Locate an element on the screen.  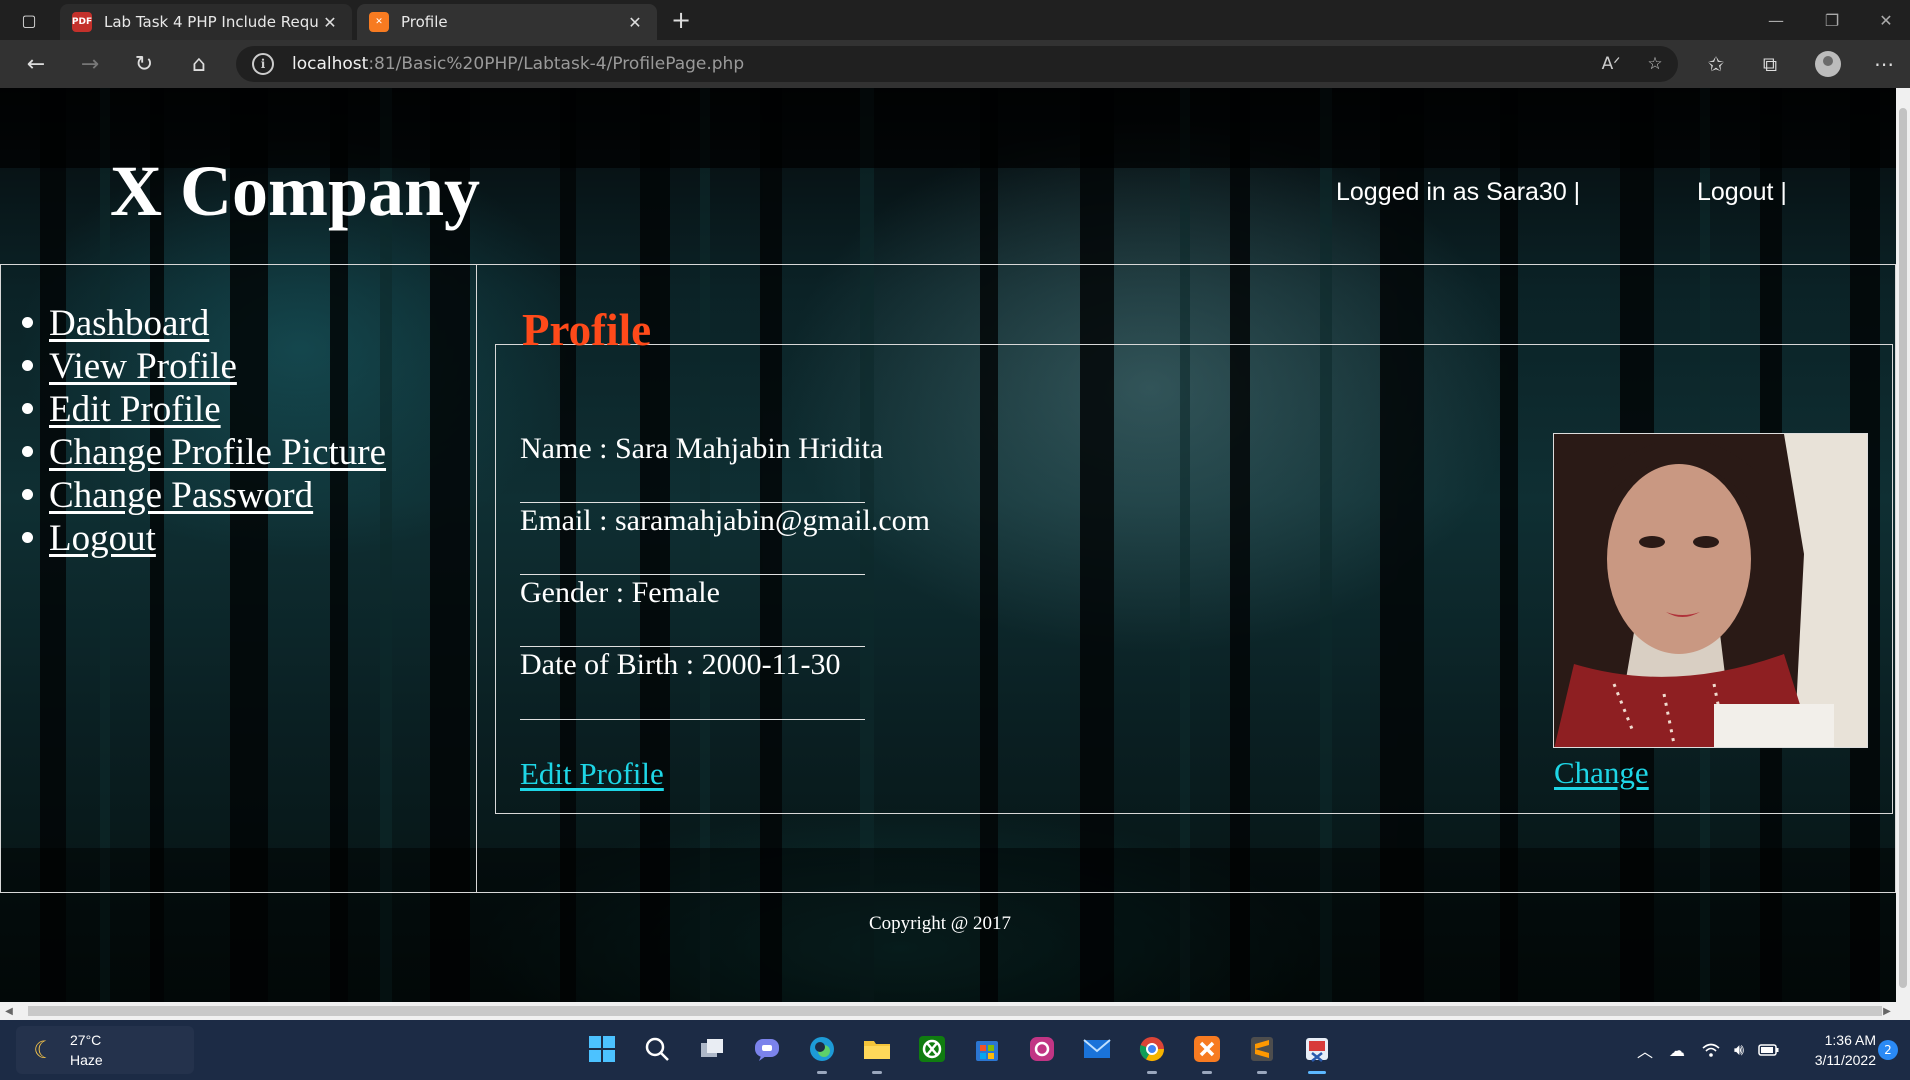
show-hidden-icons-icon: ︿ is located at coordinates (1645, 1050).